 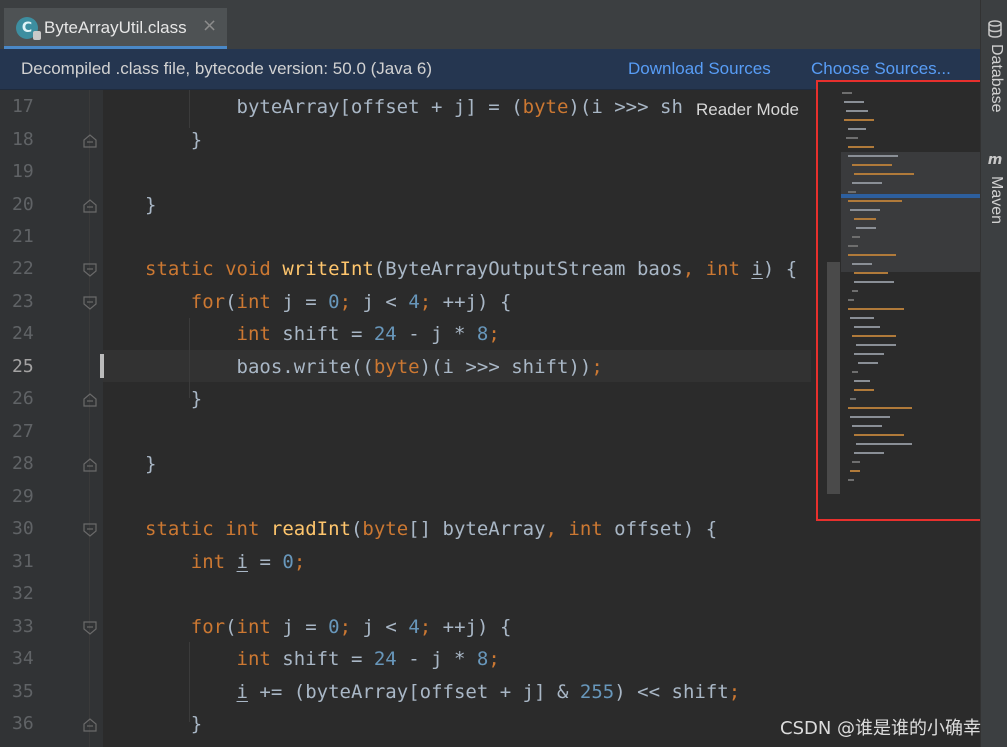 What do you see at coordinates (414, 107) in the screenshot?
I see `code-line: byteArray[offset + j] = (byte)(i >>> sh` at bounding box center [414, 107].